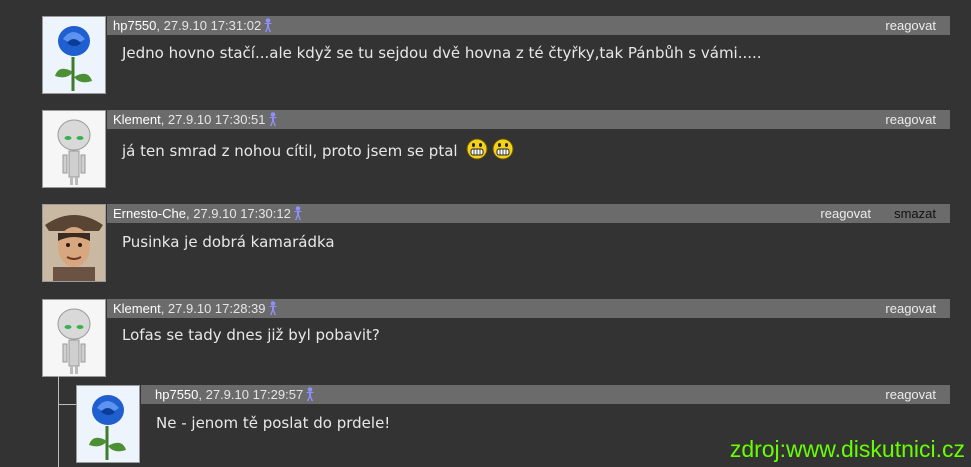  What do you see at coordinates (528, 119) in the screenshot?
I see `comment-header: Klement, 27.9.10 17:30:51 reagovat` at bounding box center [528, 119].